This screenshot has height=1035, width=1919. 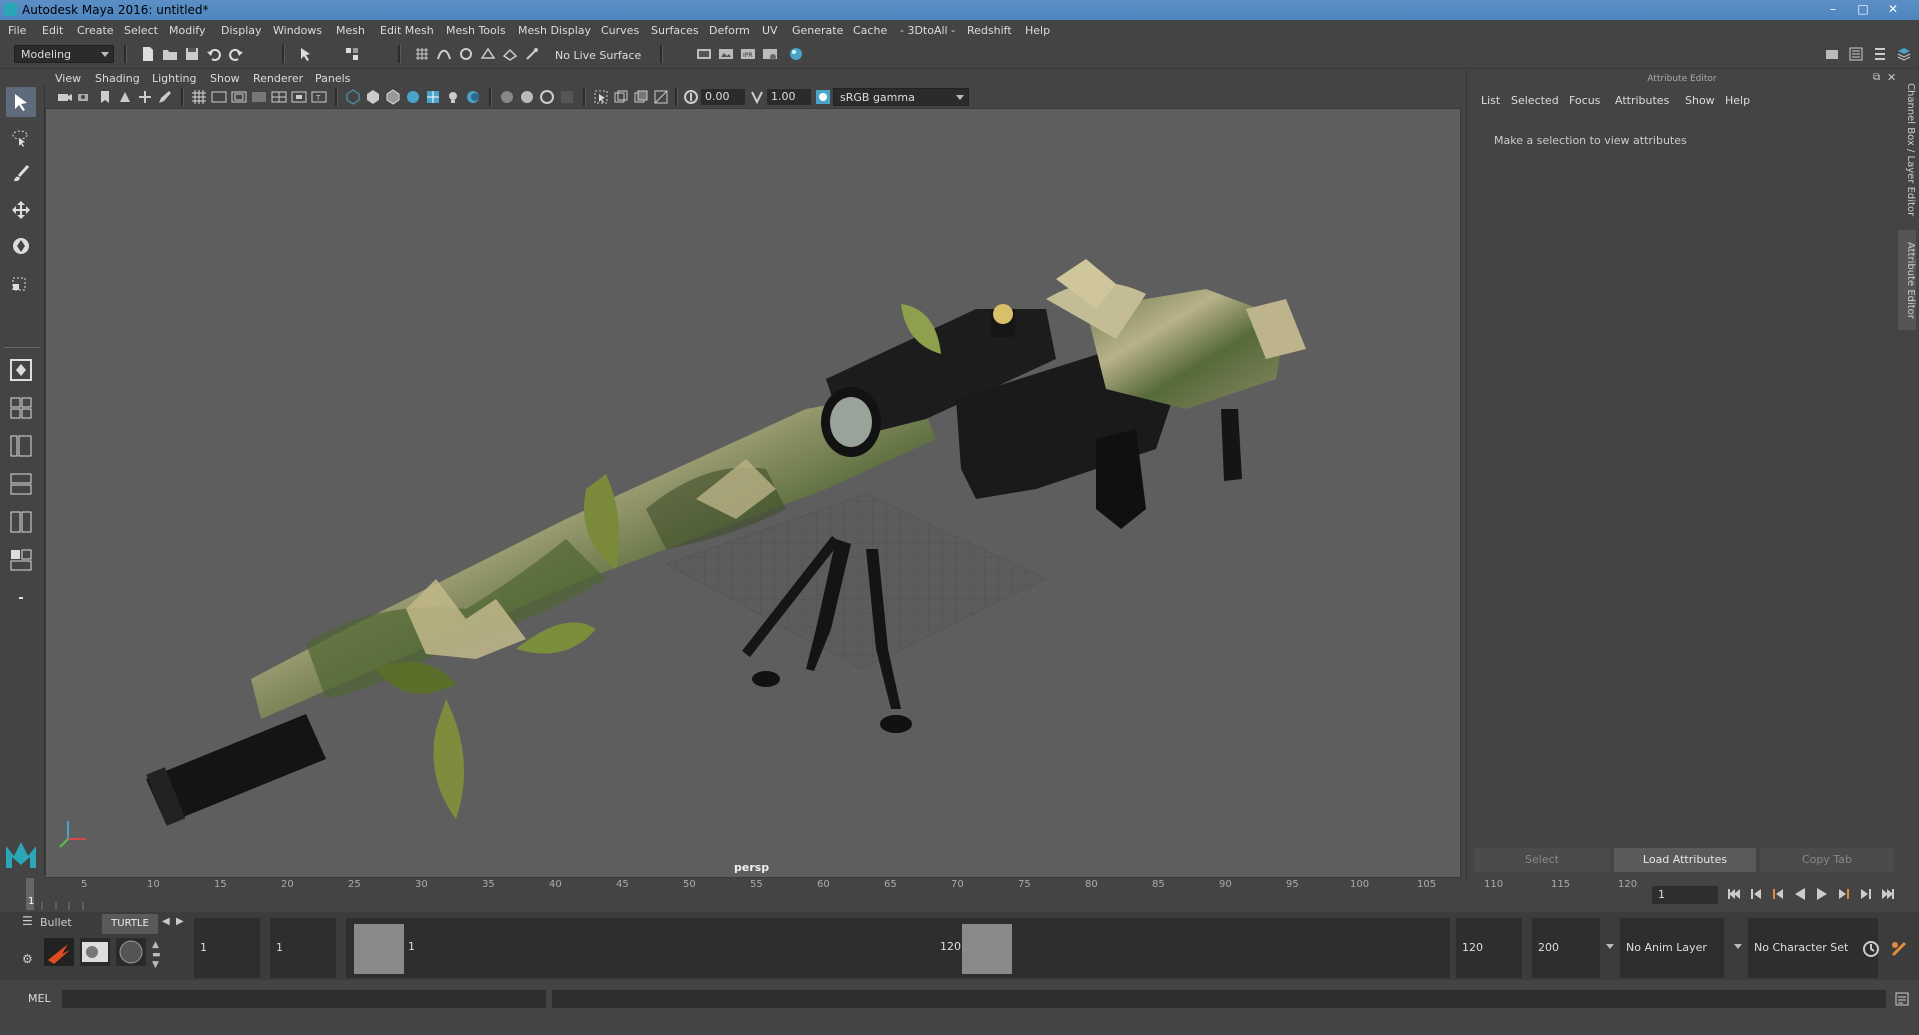 What do you see at coordinates (1685, 895) in the screenshot?
I see `current-frame-field: 1` at bounding box center [1685, 895].